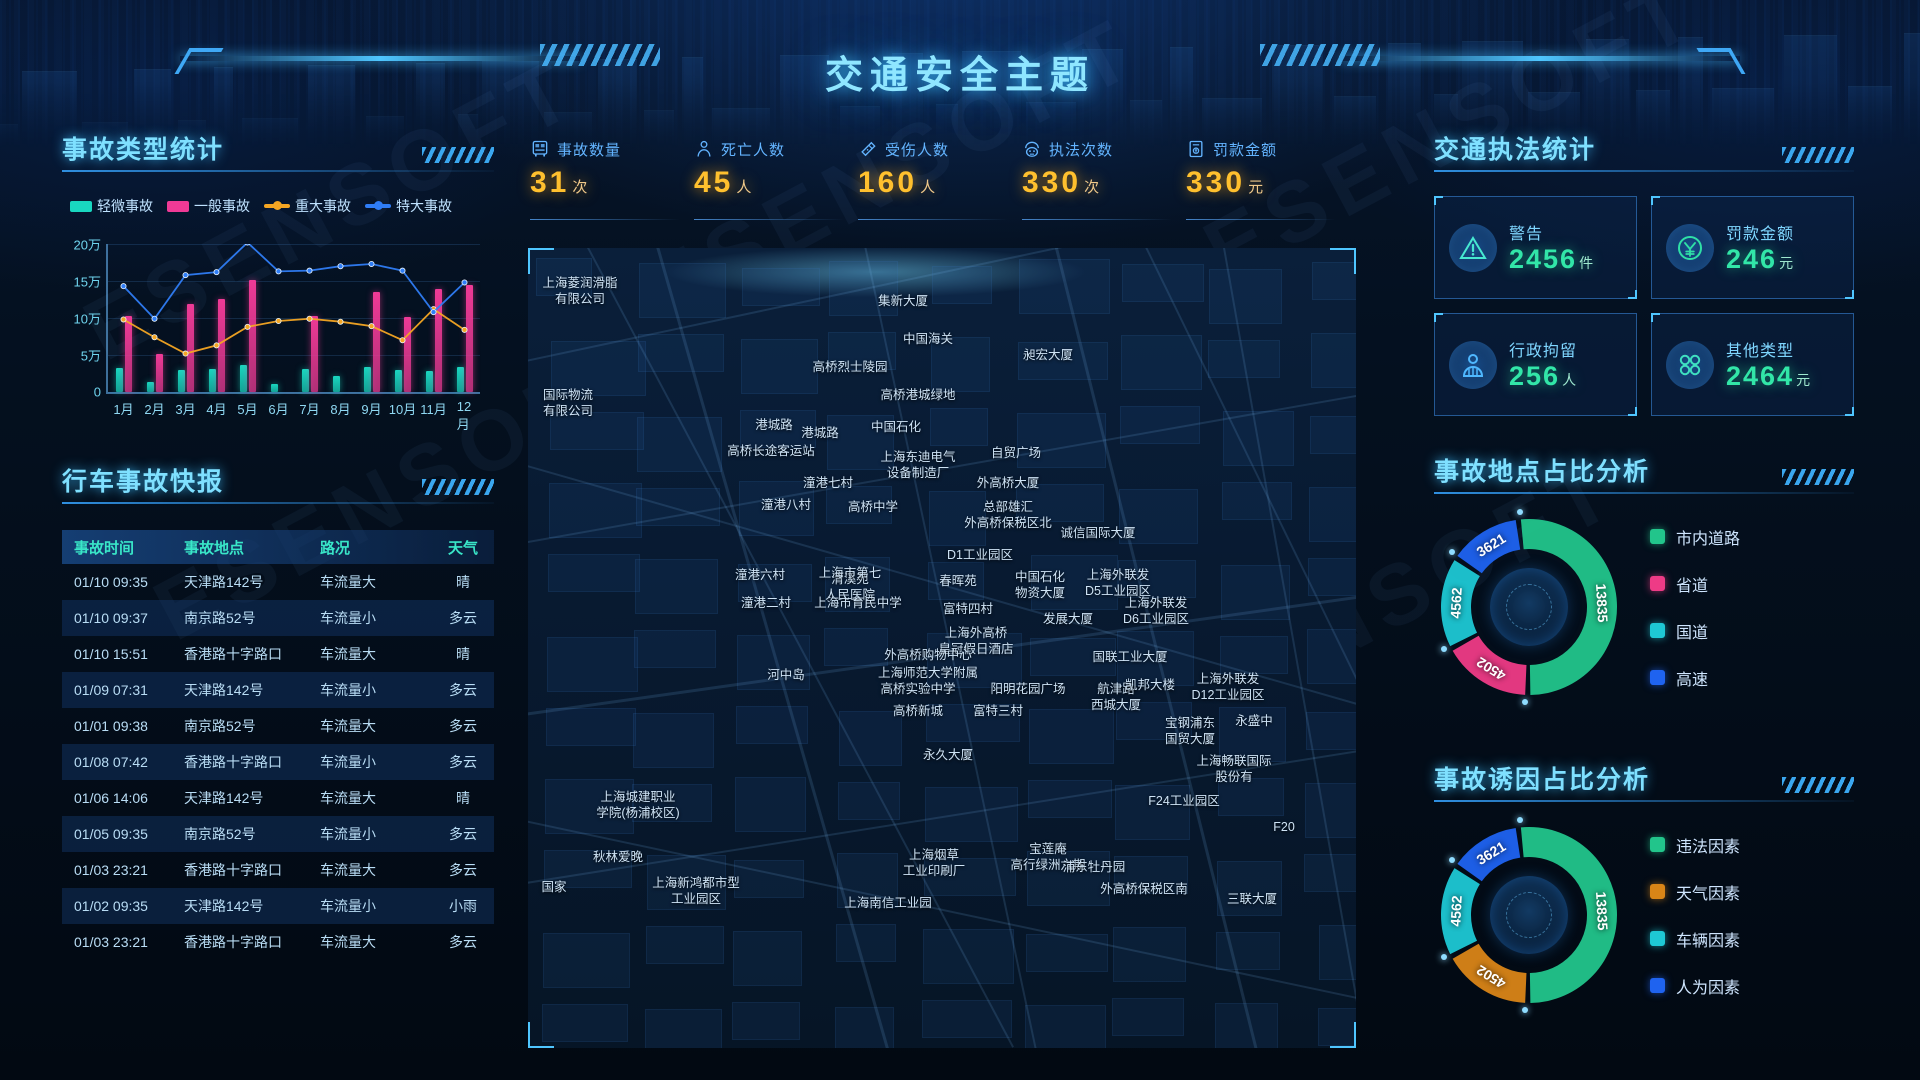  I want to click on title-rule, so click(1644, 493).